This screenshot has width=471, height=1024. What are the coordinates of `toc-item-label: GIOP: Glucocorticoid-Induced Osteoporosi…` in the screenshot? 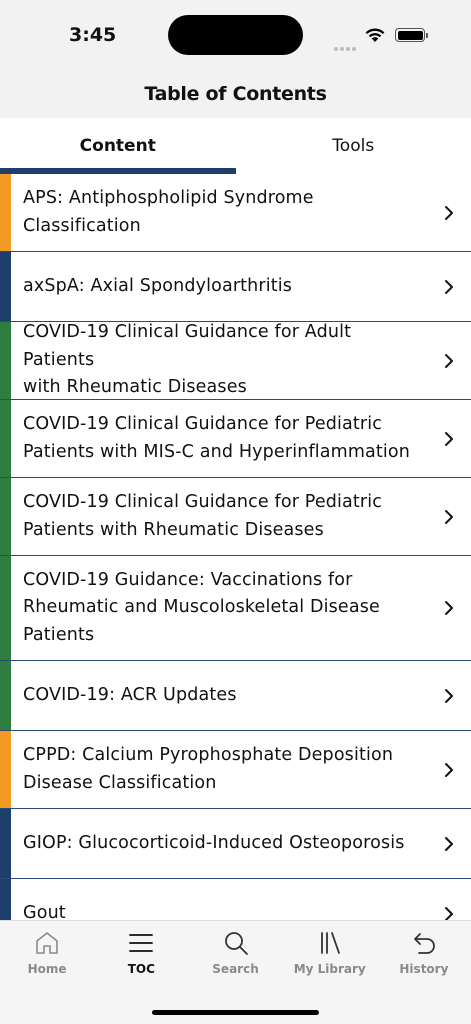 It's located at (226, 844).